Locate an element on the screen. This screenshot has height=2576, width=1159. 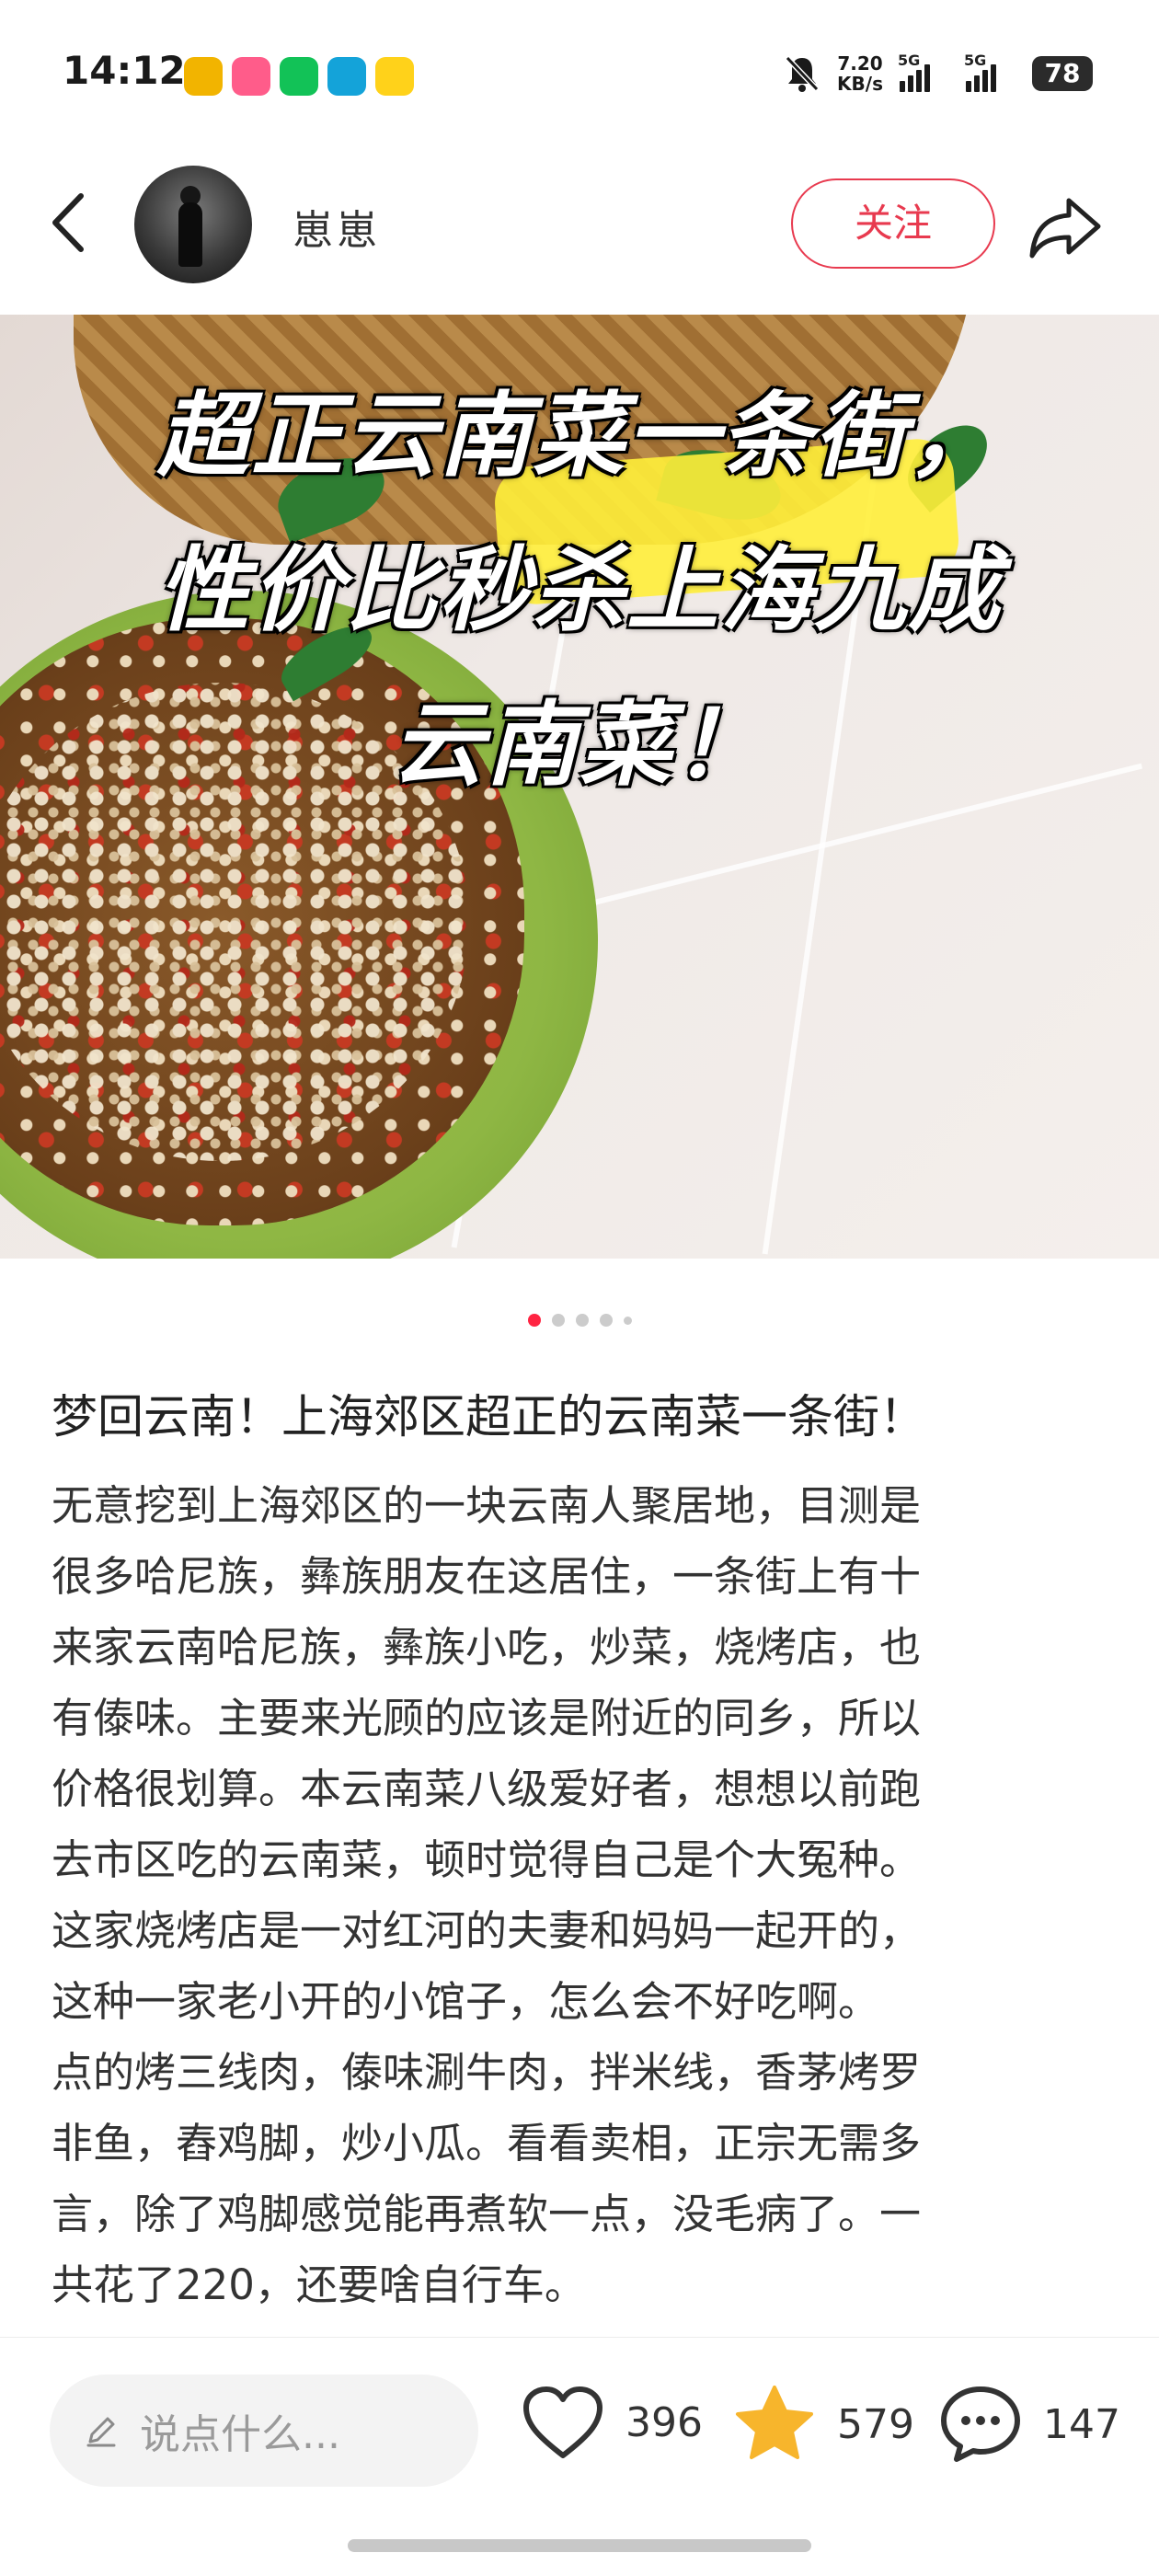
share-button is located at coordinates (1065, 228).